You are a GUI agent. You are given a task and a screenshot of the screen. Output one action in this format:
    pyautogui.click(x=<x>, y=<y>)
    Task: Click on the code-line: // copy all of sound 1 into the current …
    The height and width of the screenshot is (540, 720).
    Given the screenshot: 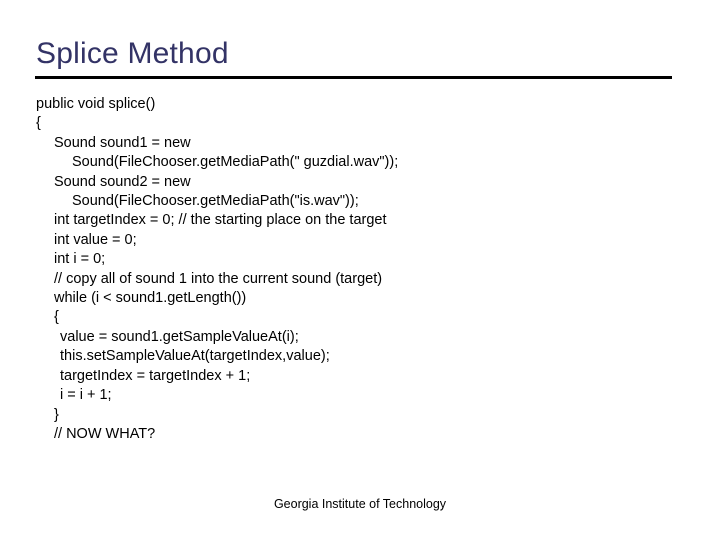 What is the action you would take?
    pyautogui.click(x=218, y=278)
    